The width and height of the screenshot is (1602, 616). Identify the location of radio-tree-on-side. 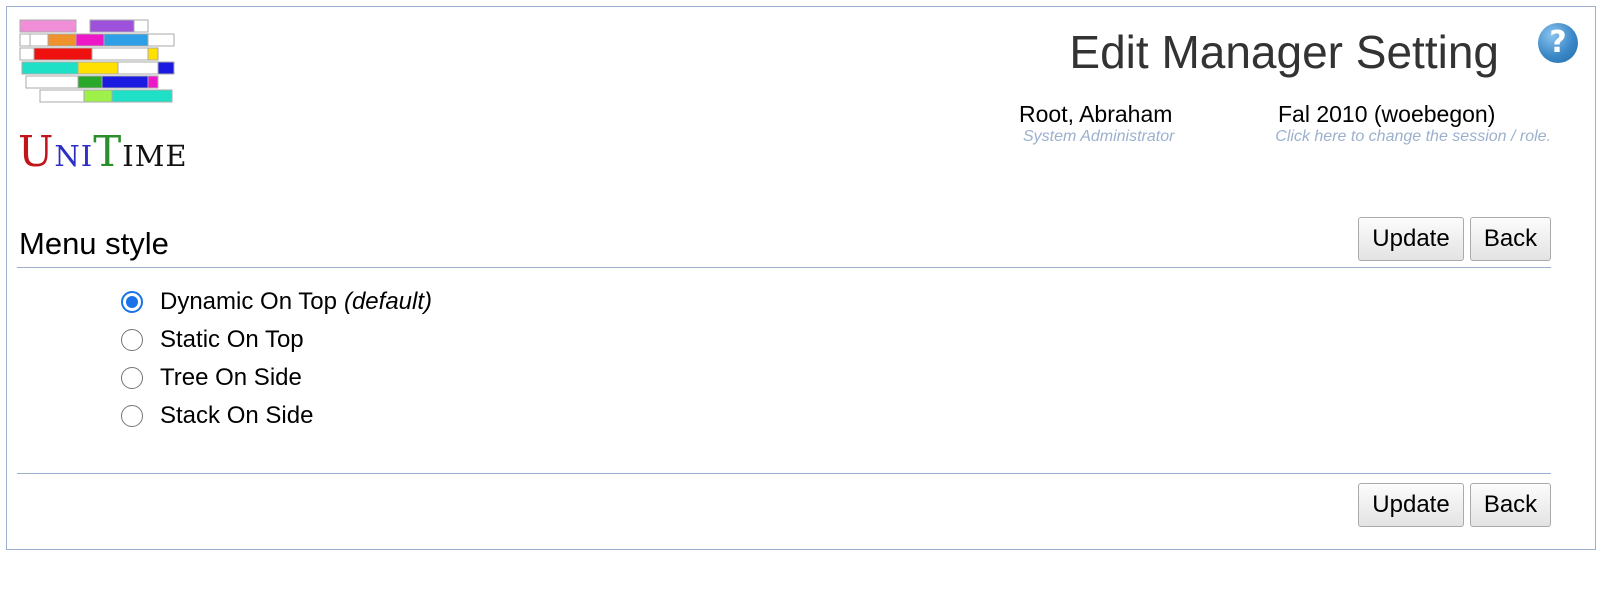
(132, 378).